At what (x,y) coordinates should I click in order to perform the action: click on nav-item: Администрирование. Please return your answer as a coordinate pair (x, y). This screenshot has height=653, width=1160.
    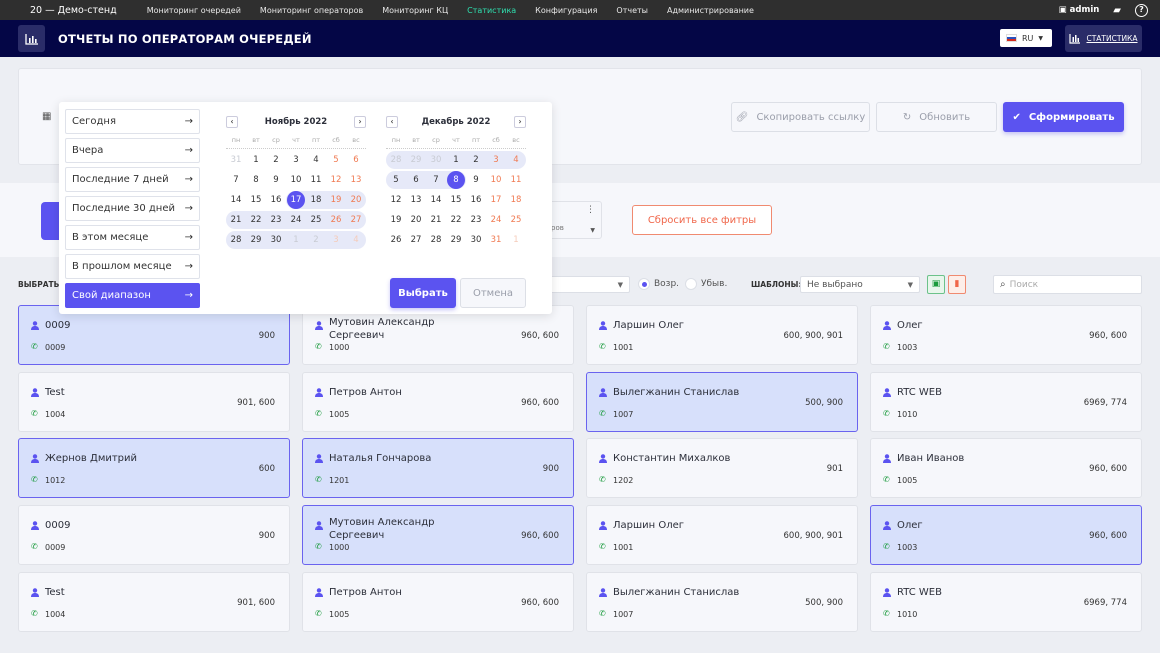
    Looking at the image, I should click on (710, 10).